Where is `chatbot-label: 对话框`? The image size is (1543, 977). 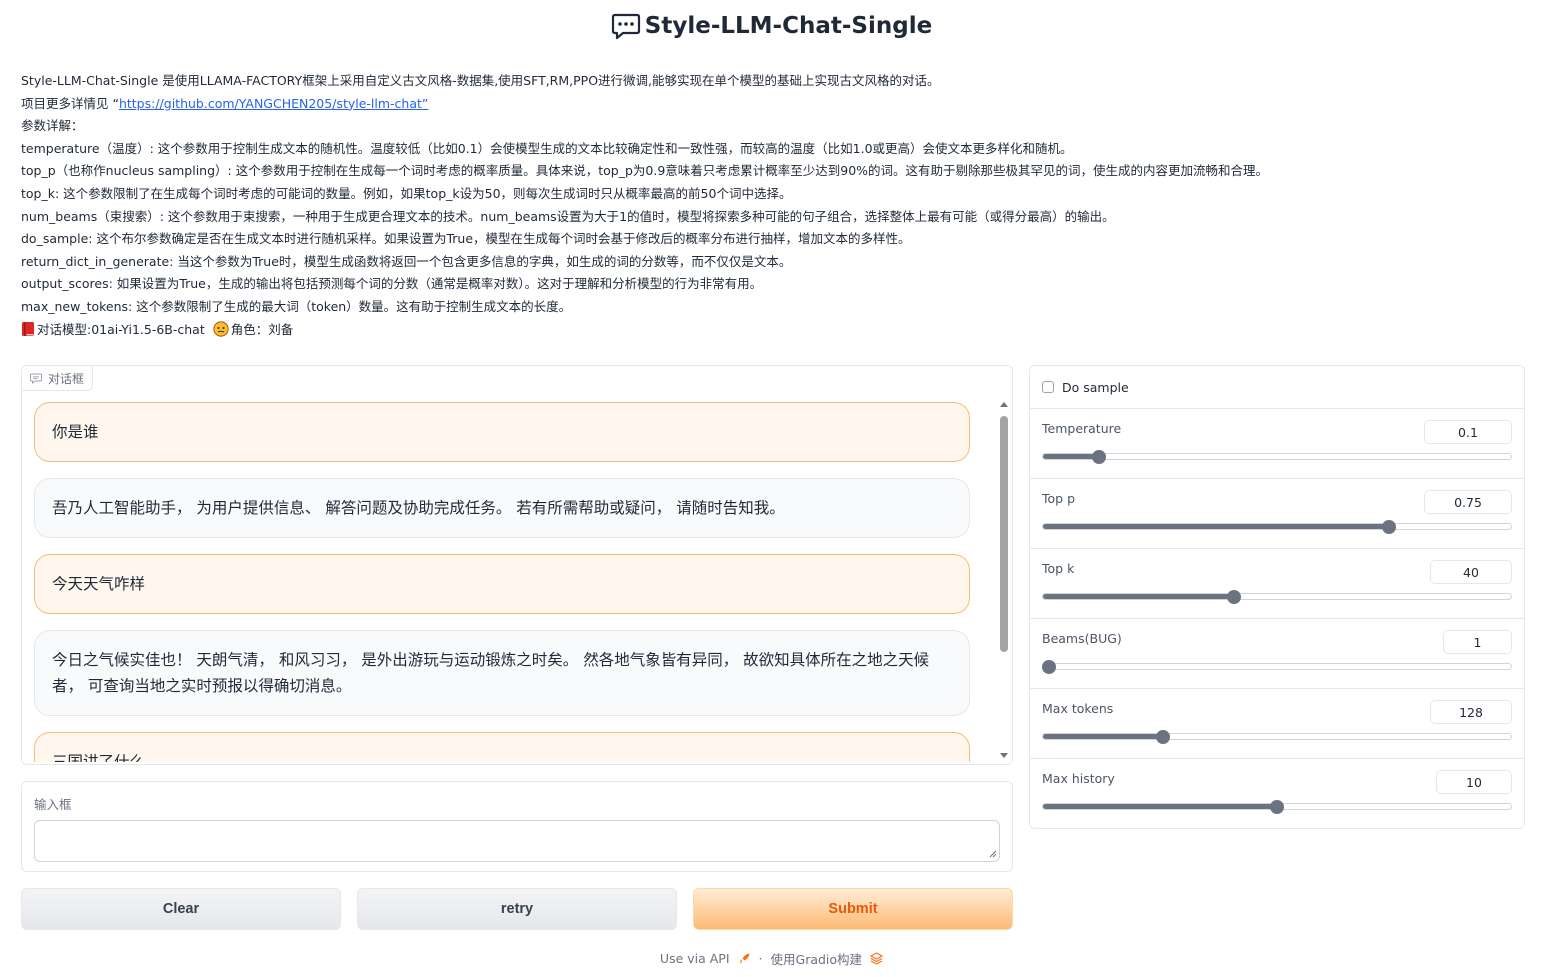 chatbot-label: 对话框 is located at coordinates (58, 378).